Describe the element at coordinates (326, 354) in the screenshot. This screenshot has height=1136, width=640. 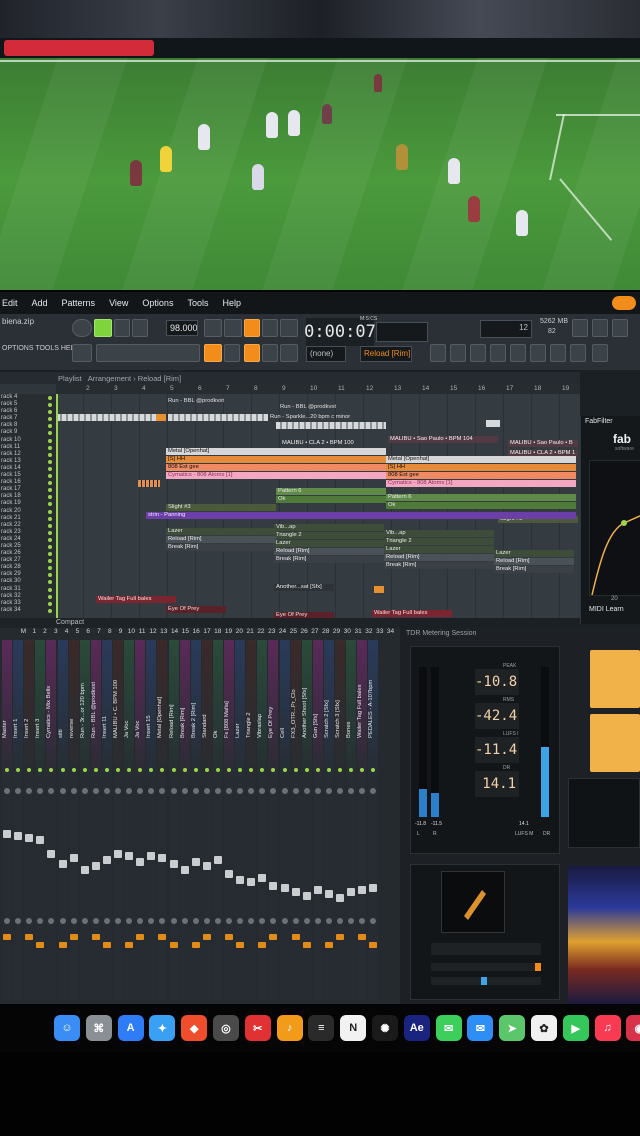
I see `snap-select: (none)` at that location.